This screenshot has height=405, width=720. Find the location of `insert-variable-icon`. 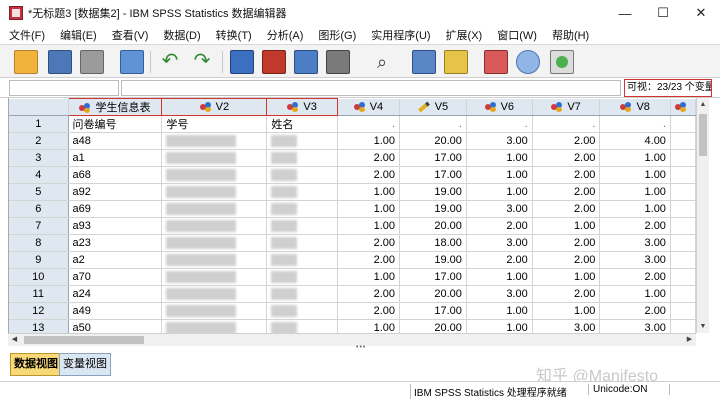

insert-variable-icon is located at coordinates (456, 62).